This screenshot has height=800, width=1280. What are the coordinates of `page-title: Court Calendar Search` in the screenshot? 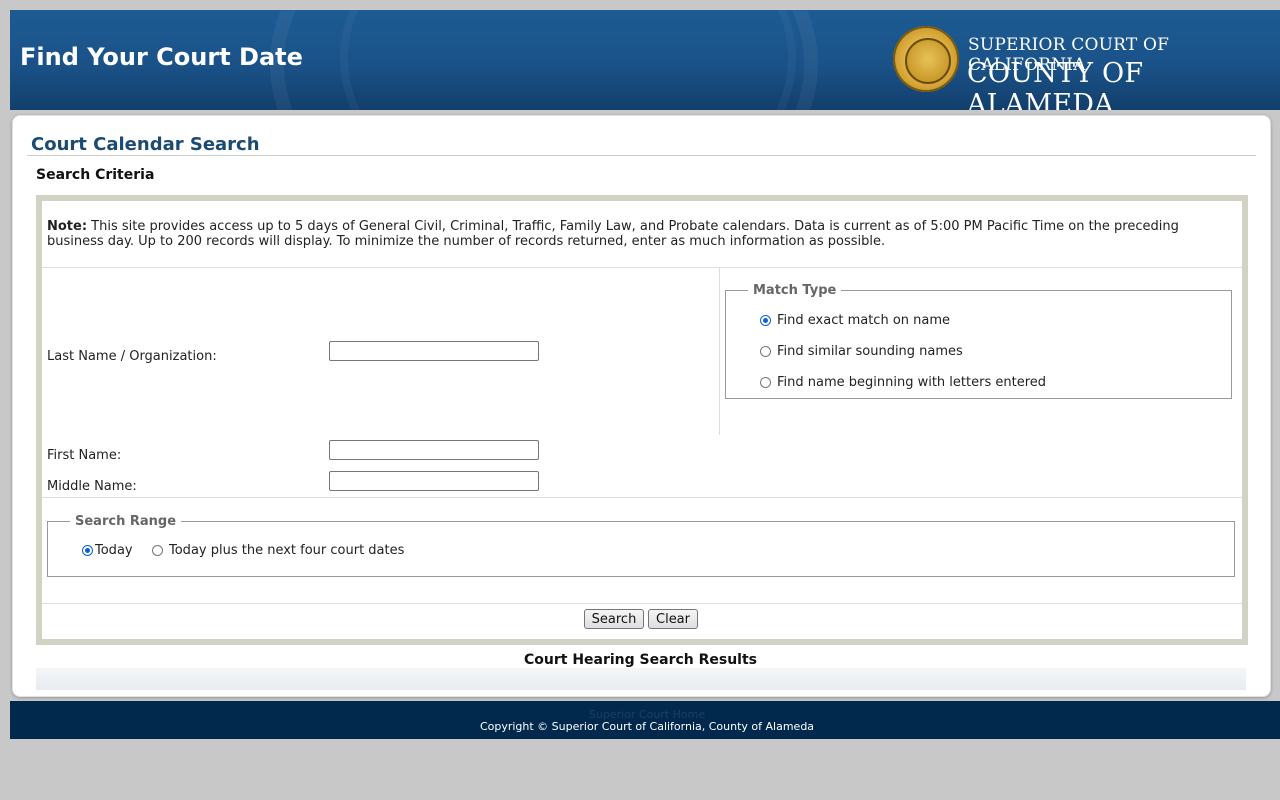 It's located at (145, 144).